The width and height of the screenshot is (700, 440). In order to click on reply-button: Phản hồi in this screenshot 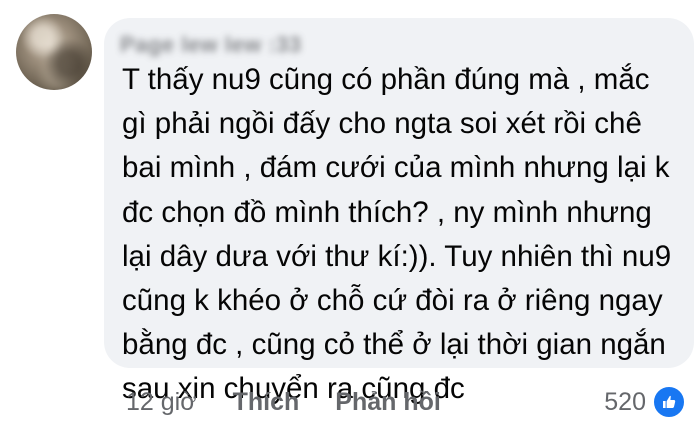, I will do `click(388, 402)`.